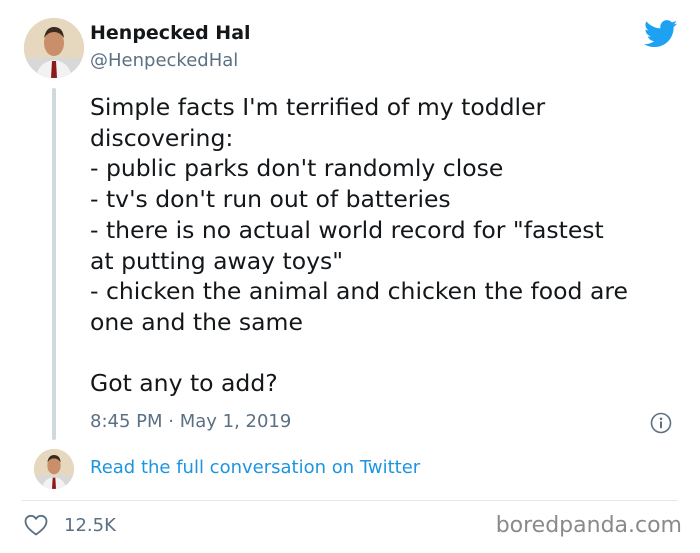 Image resolution: width=700 pixels, height=553 pixels. Describe the element at coordinates (297, 168) in the screenshot. I see `tweet-line: - public parks don't randomly close` at that location.